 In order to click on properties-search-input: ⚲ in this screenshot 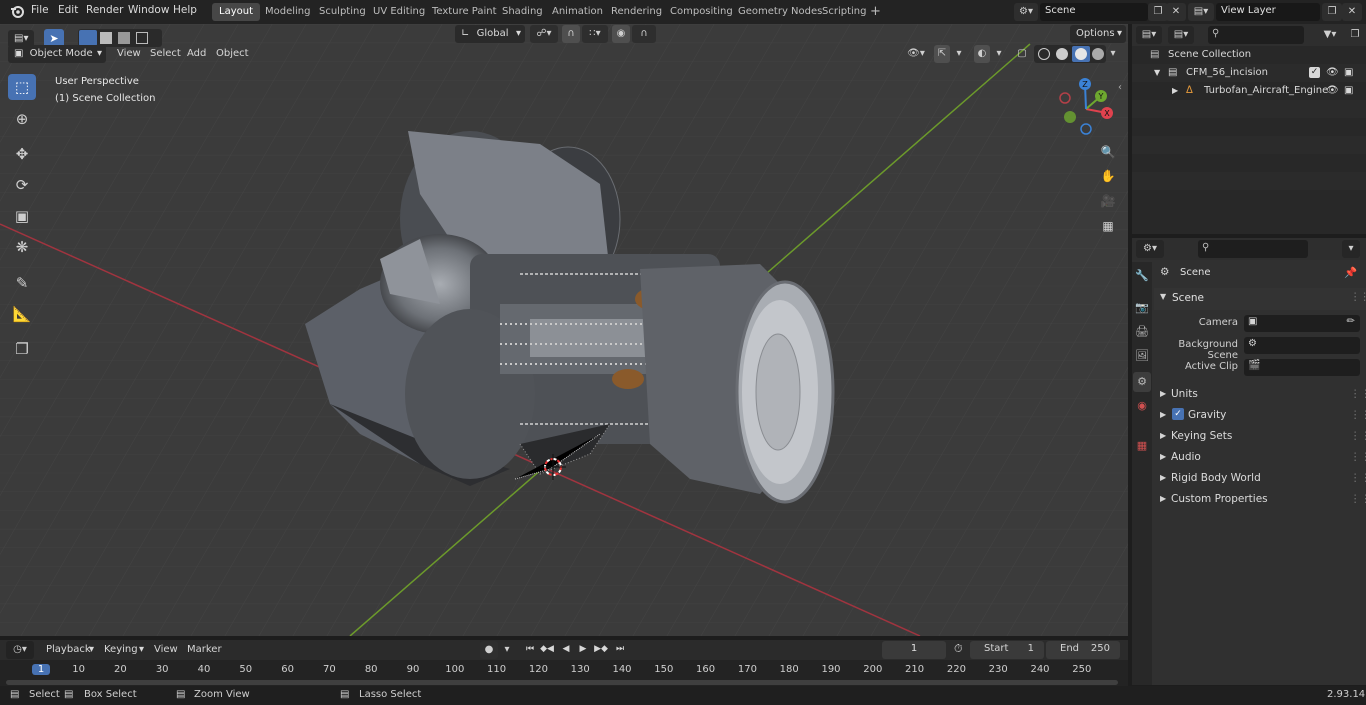, I will do `click(1253, 249)`.